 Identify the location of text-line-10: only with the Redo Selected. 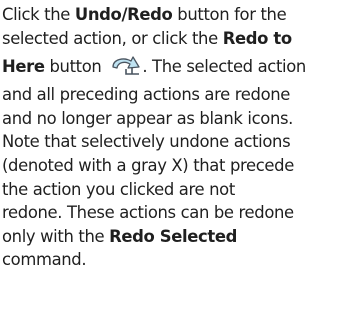
(180, 237).